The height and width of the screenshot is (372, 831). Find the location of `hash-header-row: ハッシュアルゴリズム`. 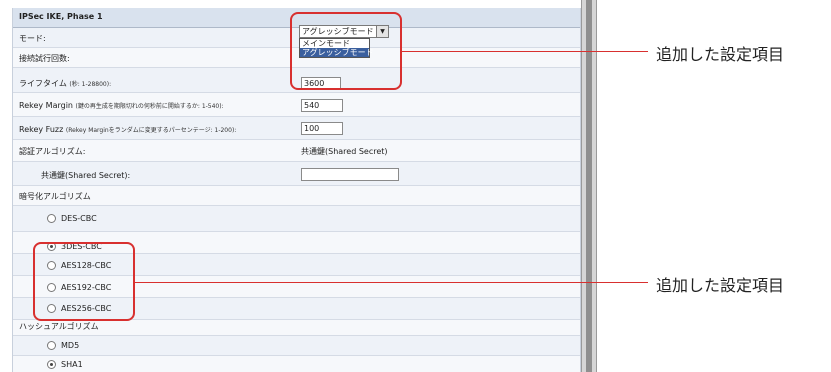

hash-header-row: ハッシュアルゴリズム is located at coordinates (296, 328).